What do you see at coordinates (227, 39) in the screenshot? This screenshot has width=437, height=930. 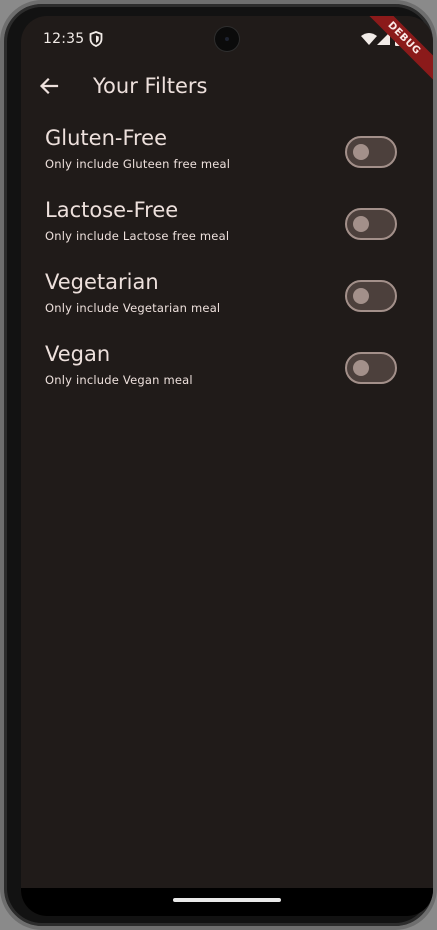 I see `front-camera` at bounding box center [227, 39].